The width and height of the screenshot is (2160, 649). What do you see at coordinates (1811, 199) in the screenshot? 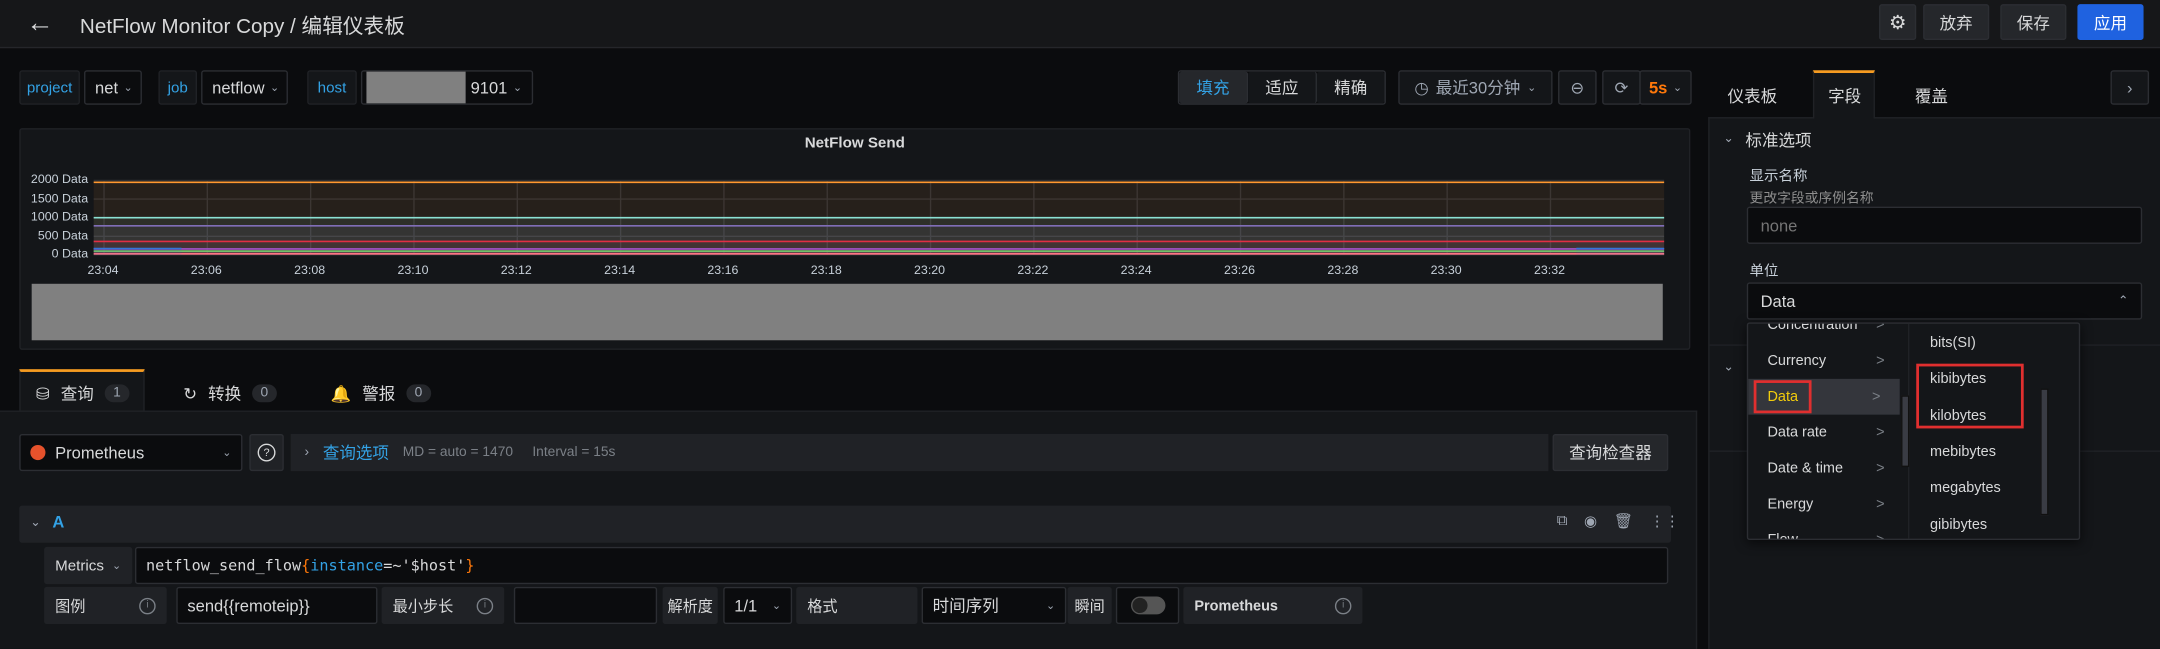
I see `display-name-description: 更改字段或序例名称` at bounding box center [1811, 199].